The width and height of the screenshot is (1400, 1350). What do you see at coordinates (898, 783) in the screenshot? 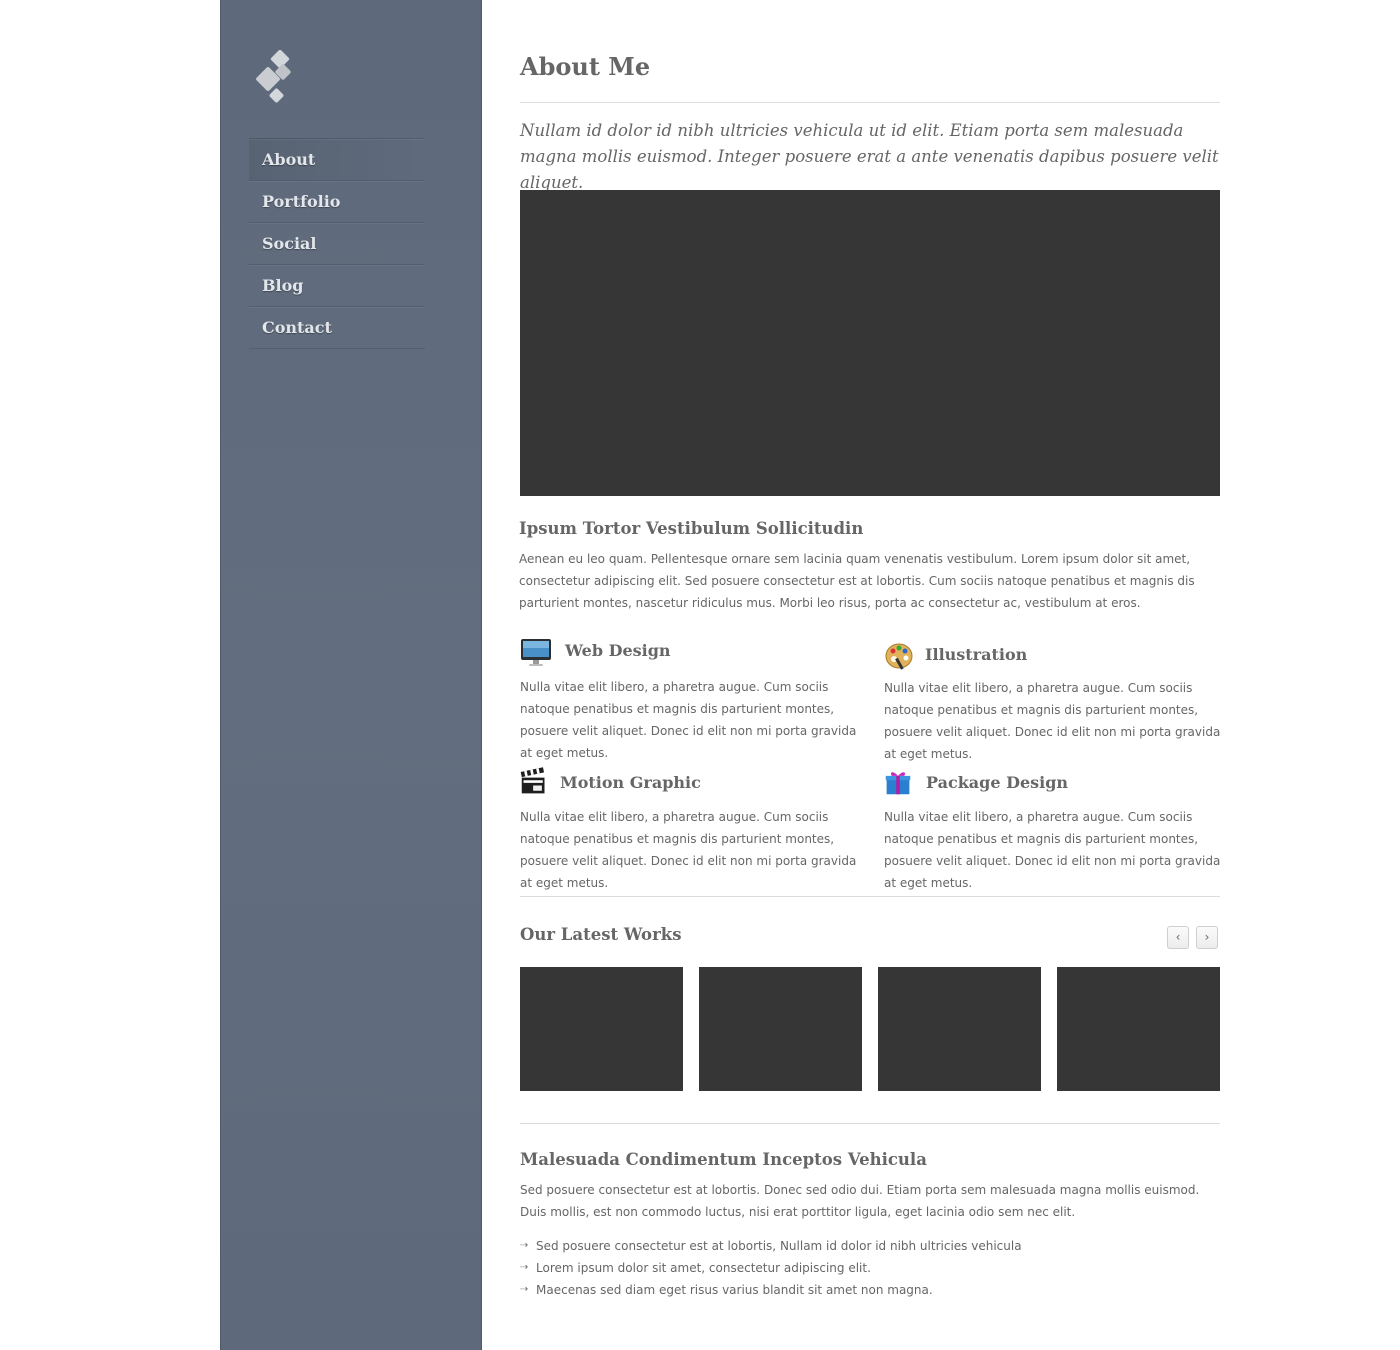
I see `gift-box-icon` at bounding box center [898, 783].